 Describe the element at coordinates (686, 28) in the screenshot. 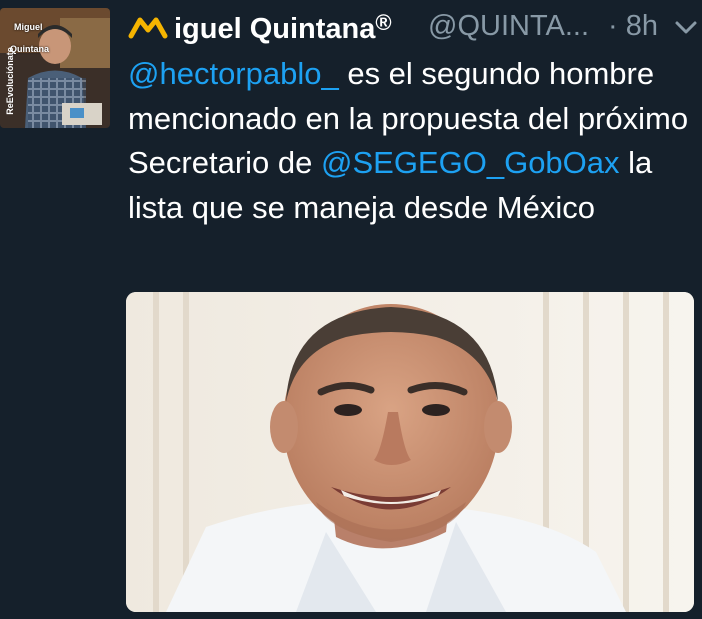

I see `chevron-down-icon` at that location.